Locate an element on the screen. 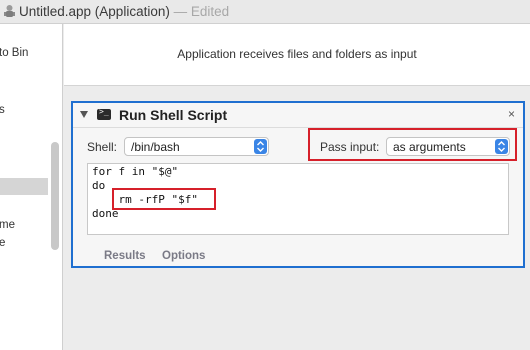 The image size is (530, 350). library-sidebar: to Bin s me e is located at coordinates (31, 187).